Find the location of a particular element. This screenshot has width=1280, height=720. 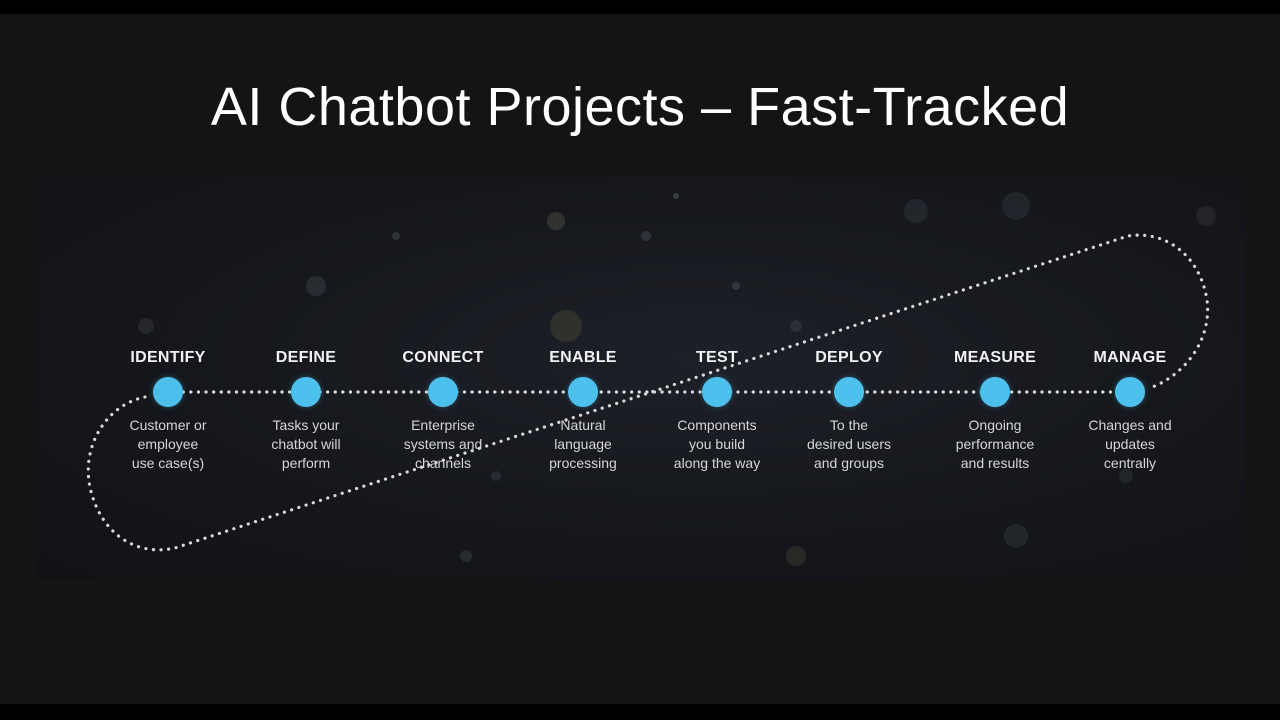

step-description-test: Components you build along the way is located at coordinates (717, 444).